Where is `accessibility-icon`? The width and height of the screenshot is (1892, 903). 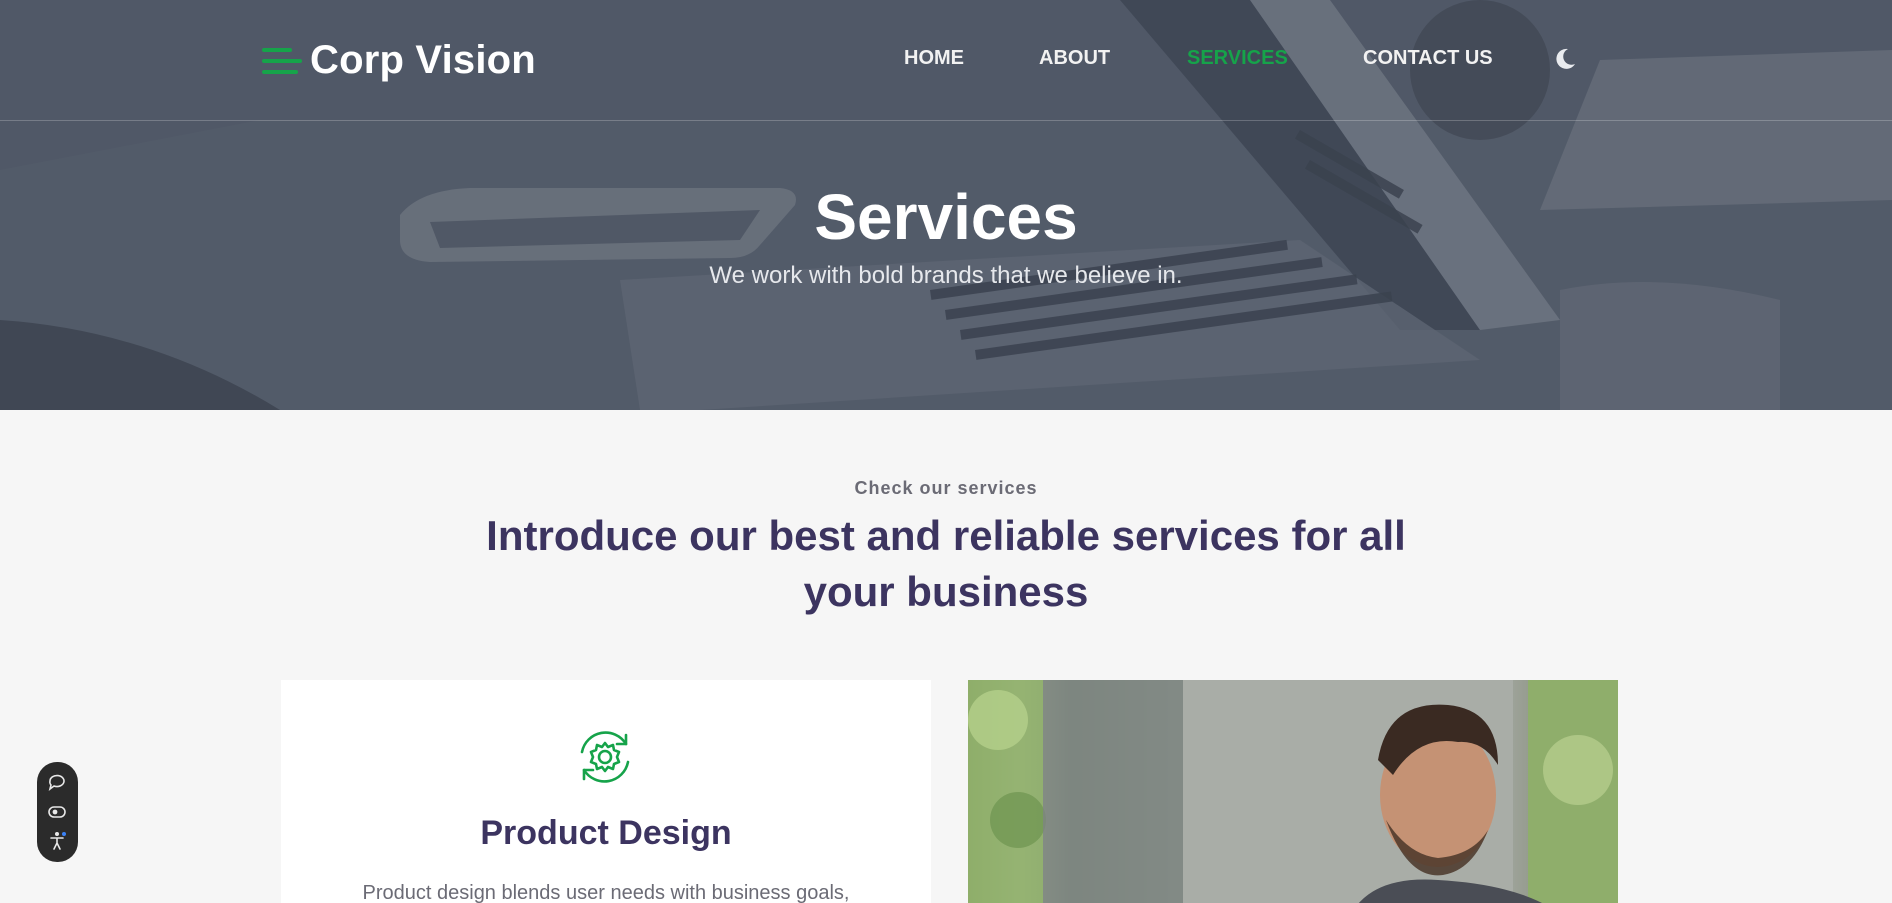 accessibility-icon is located at coordinates (57, 841).